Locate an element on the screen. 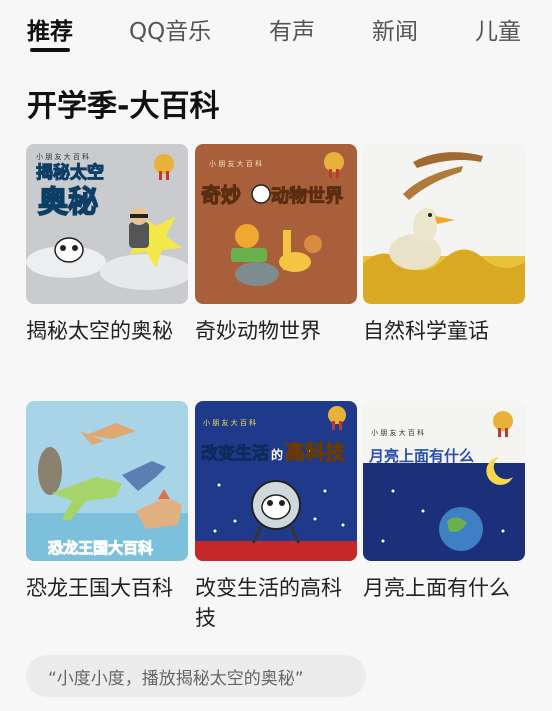 Image resolution: width=552 pixels, height=711 pixels. cover-title-text: 恐龙王国大百科 is located at coordinates (100, 548).